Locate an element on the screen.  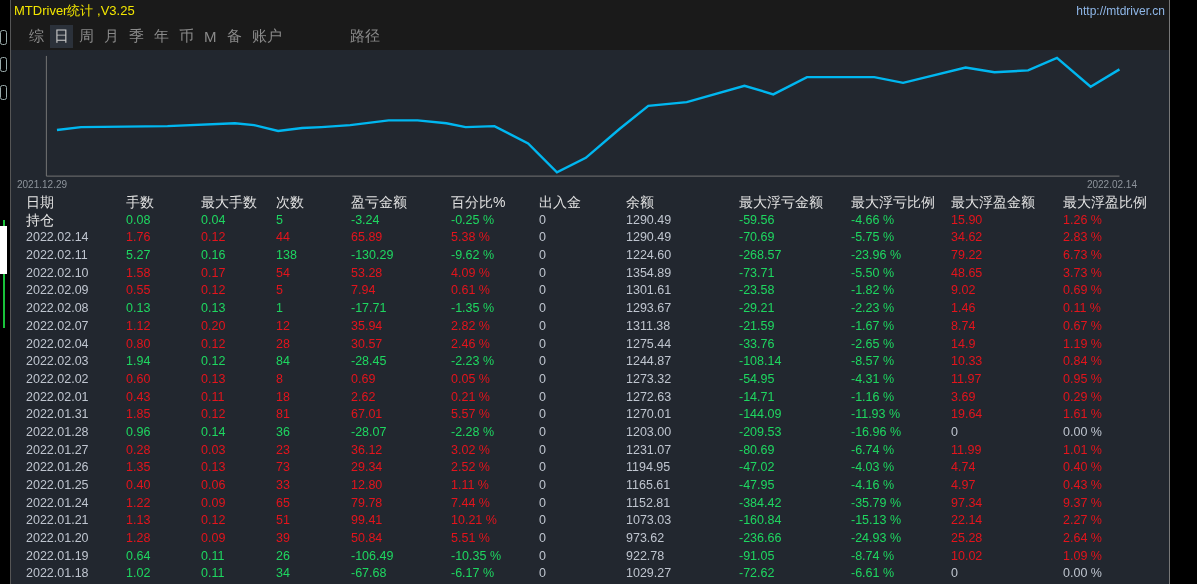
column-header: 出入金 is located at coordinates (560, 203).